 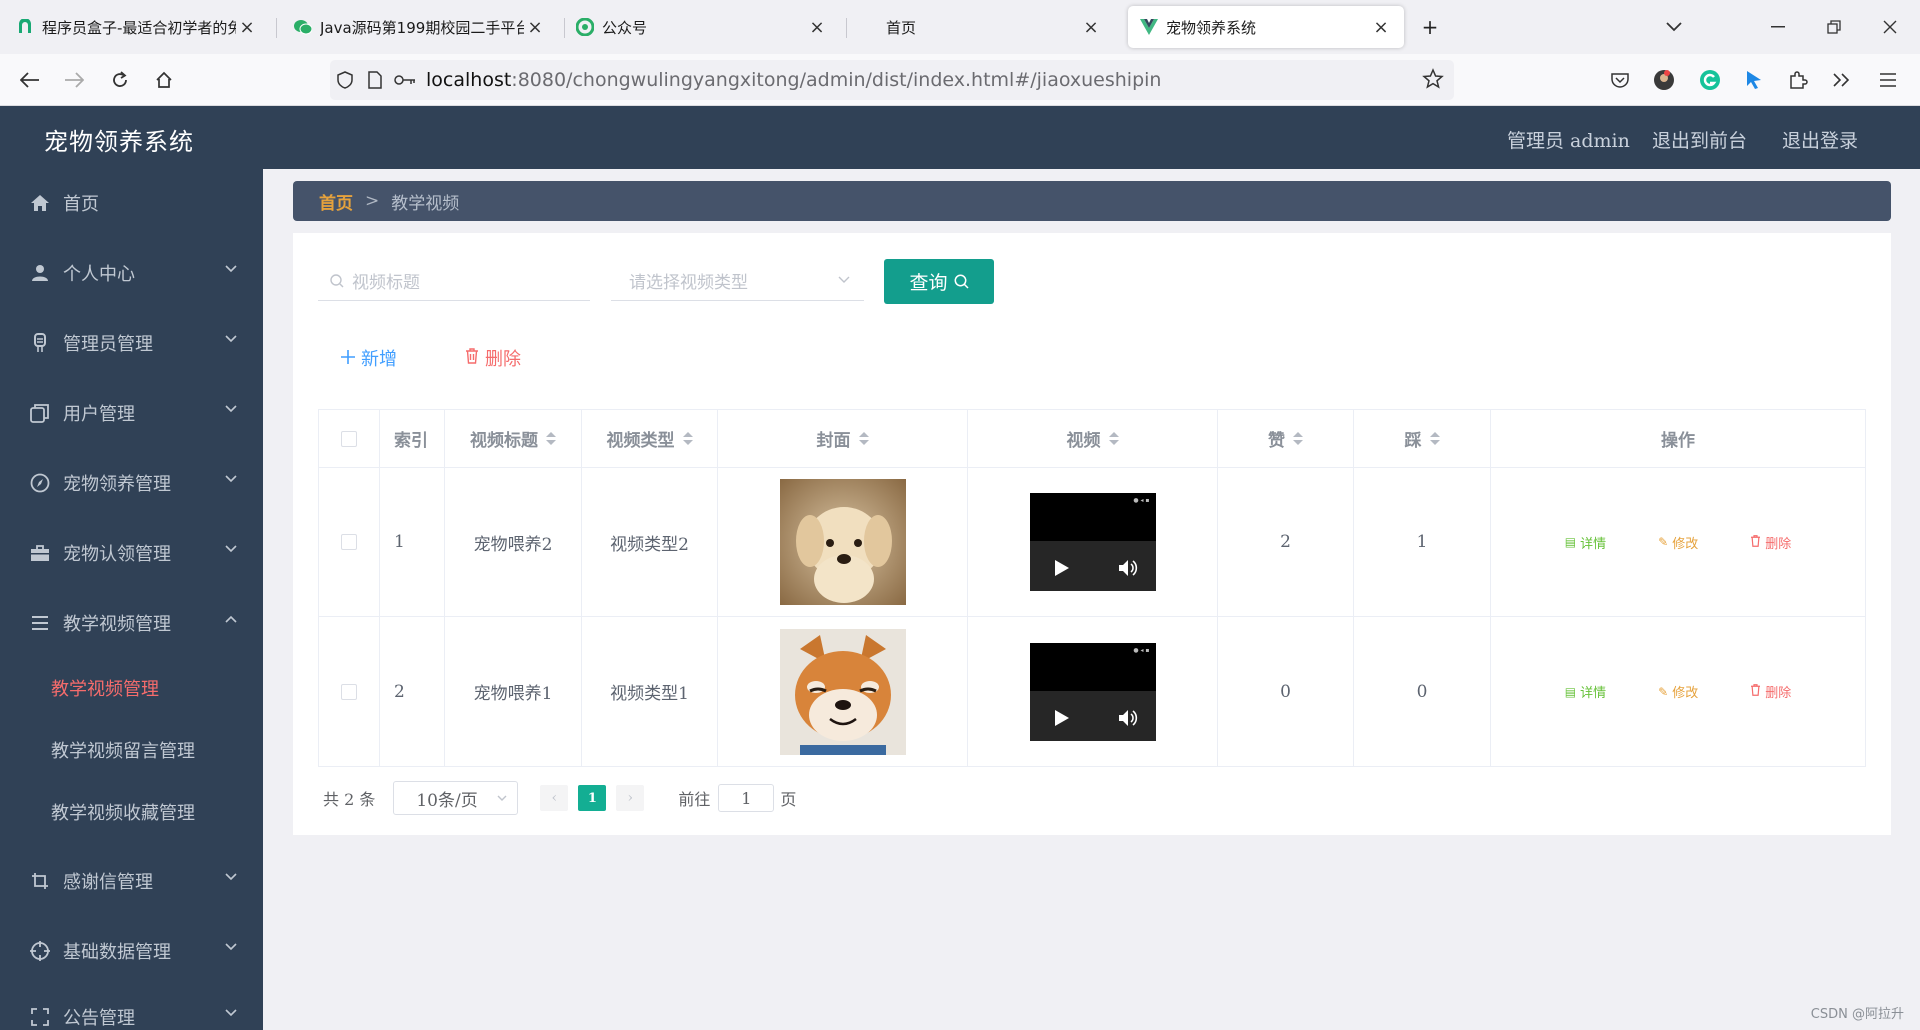 I want to click on table-row: 1 宠物喂养2 视频类型2 ● ◂ ▪ 2 1 ▤ 详情 ✎ 修改 删除, so click(x=1092, y=542).